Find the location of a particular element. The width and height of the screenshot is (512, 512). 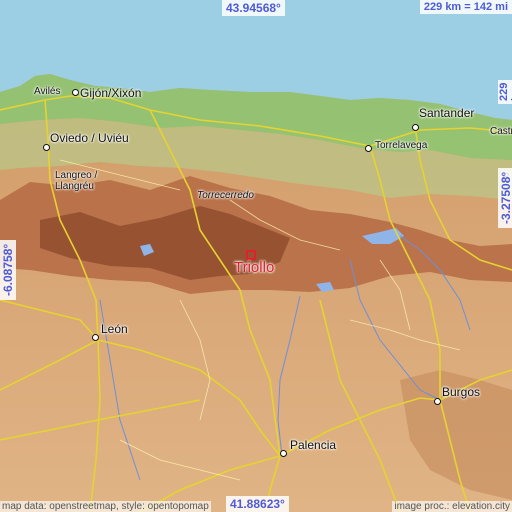

latitude-bottom-label: 41.88623° is located at coordinates (257, 504).